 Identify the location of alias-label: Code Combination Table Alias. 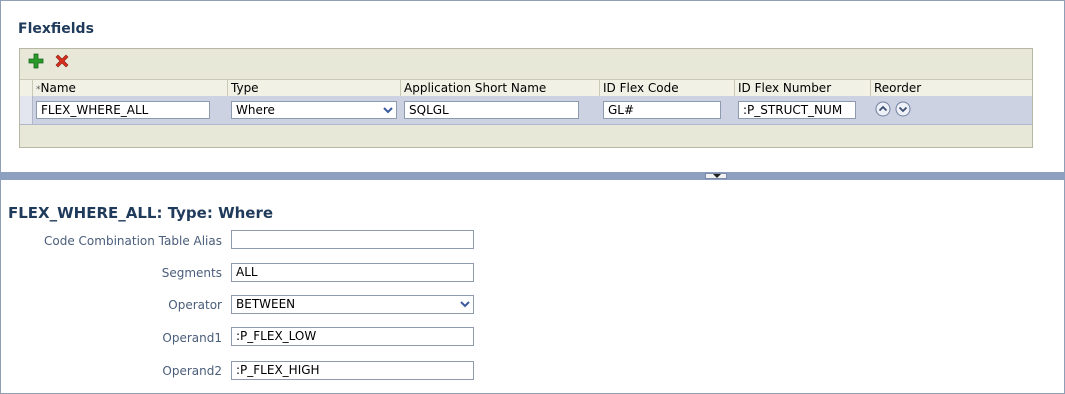
(133, 241).